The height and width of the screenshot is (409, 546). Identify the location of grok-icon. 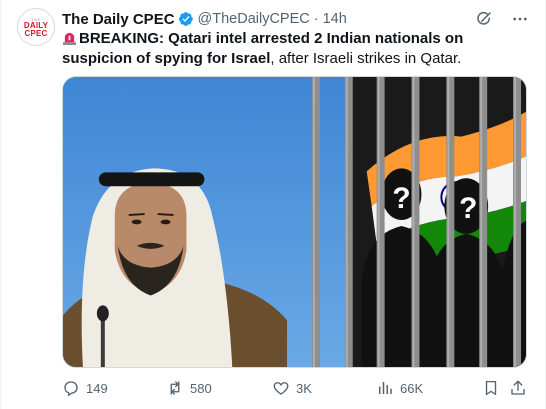
(484, 19).